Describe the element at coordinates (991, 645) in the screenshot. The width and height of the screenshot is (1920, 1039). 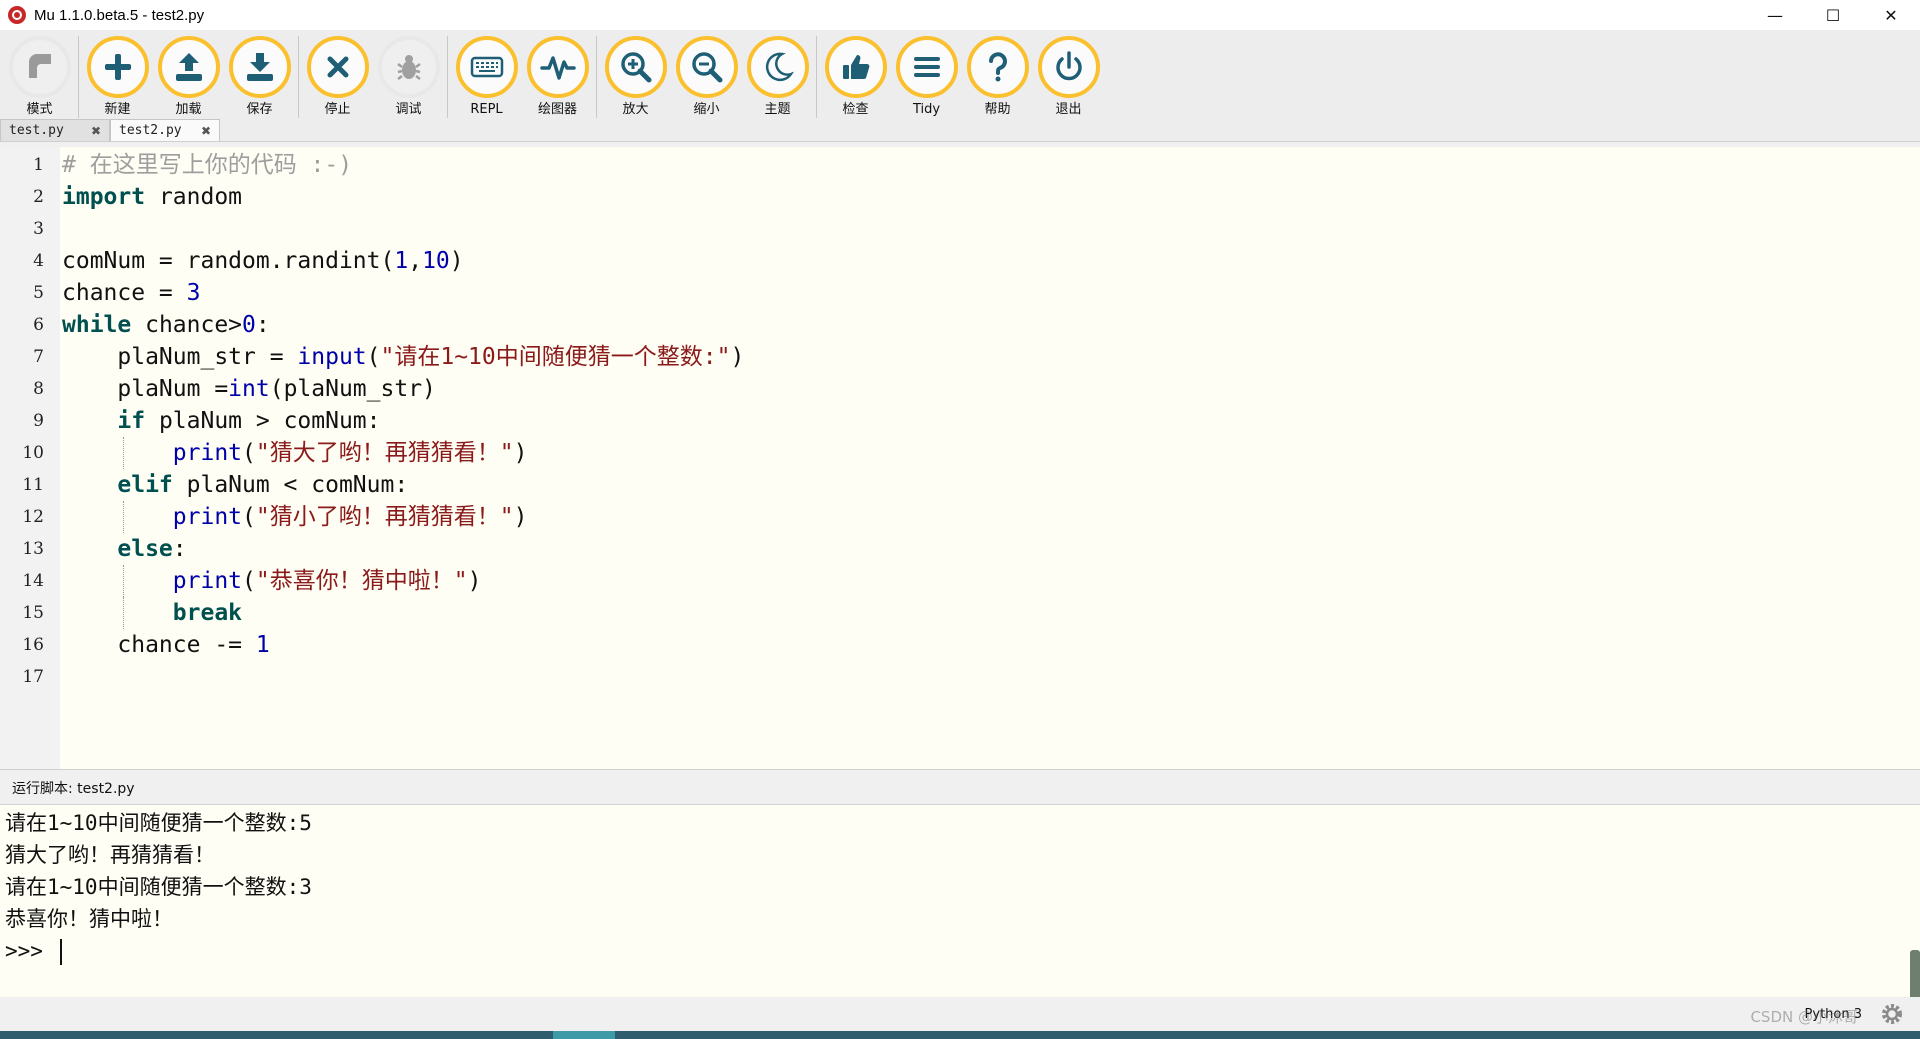
I see `code-line: chance -= 1` at that location.